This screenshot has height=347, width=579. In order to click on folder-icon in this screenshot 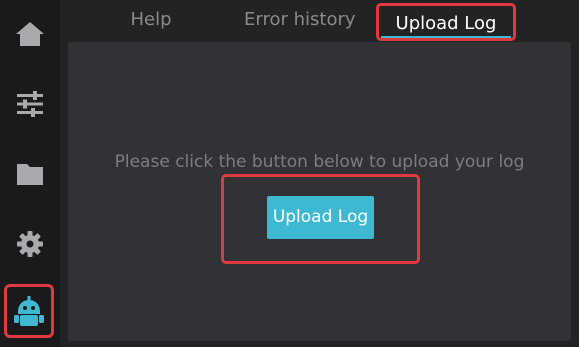, I will do `click(30, 174)`.